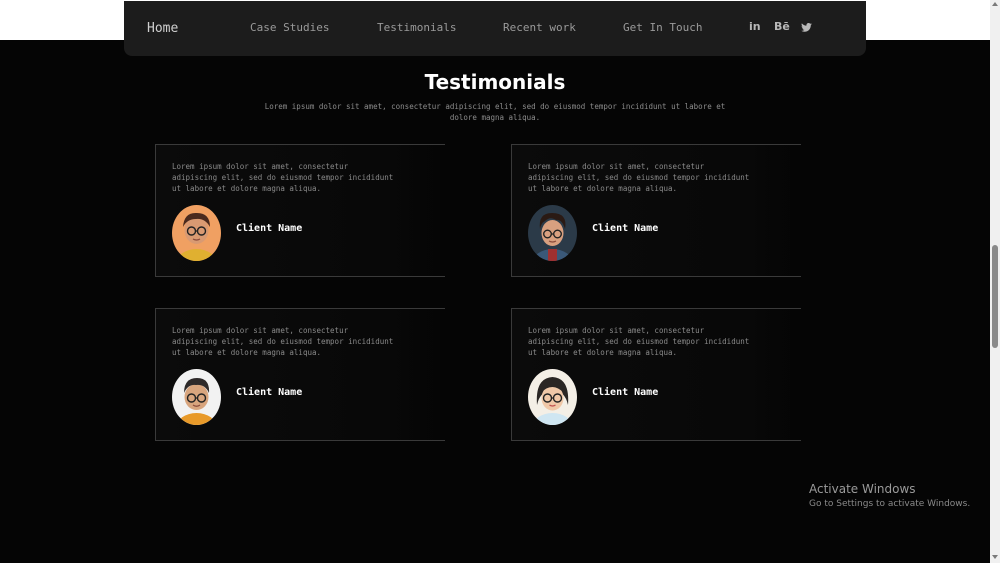 The width and height of the screenshot is (1000, 563). What do you see at coordinates (995, 296) in the screenshot?
I see `scrollbar-thumb` at bounding box center [995, 296].